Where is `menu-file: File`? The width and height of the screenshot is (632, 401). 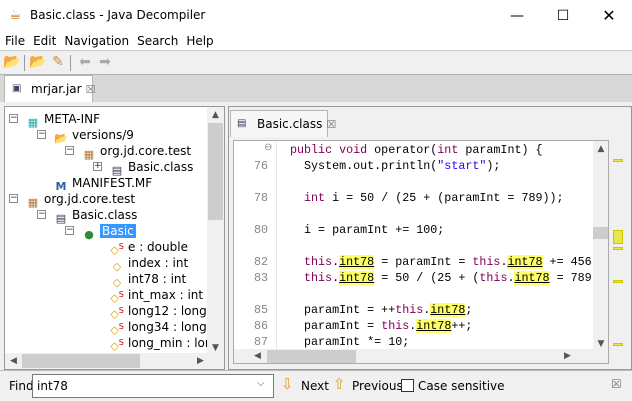 menu-file: File is located at coordinates (15, 41).